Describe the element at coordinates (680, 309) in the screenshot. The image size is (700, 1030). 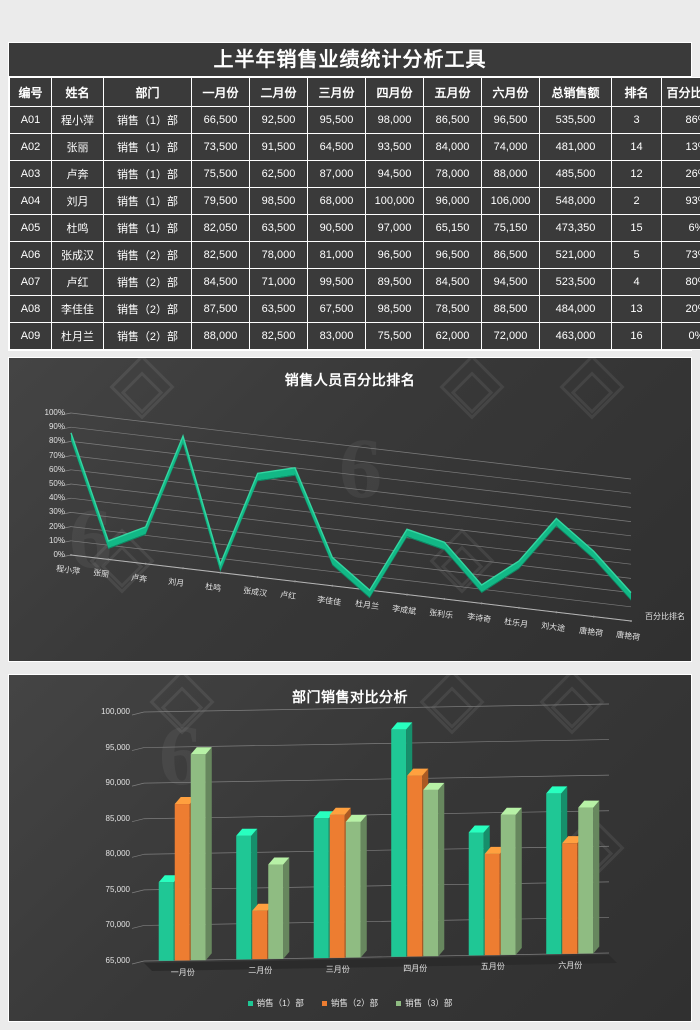
I see `table-cell: 20%` at that location.